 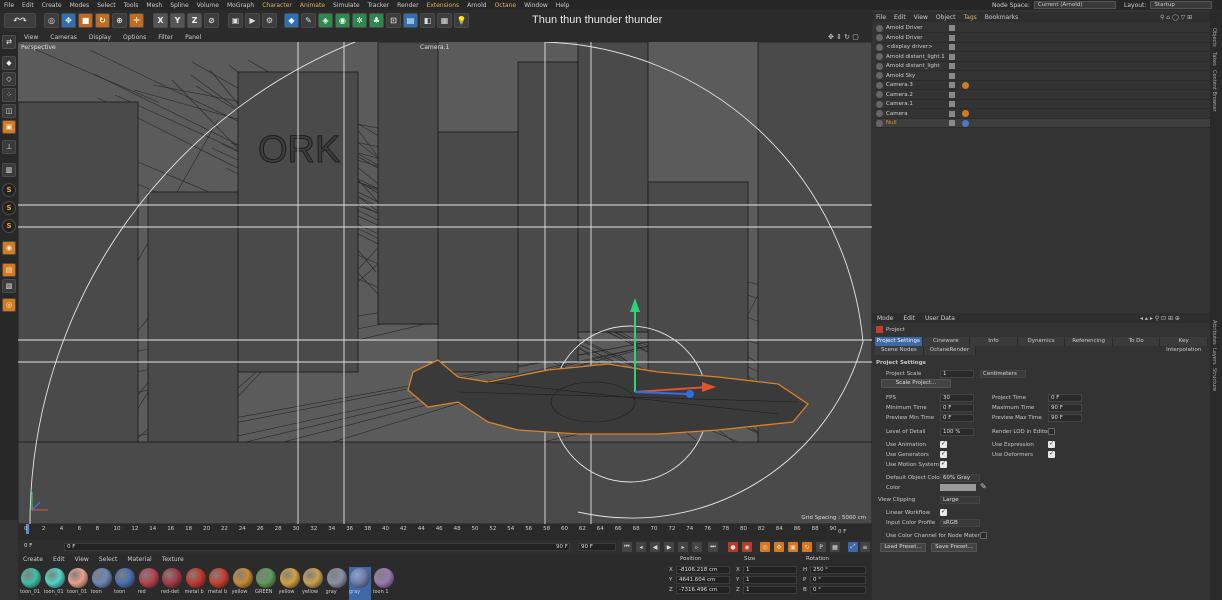 I want to click on project-scale-unit-dropdown: Centimeters, so click(x=1003, y=374).